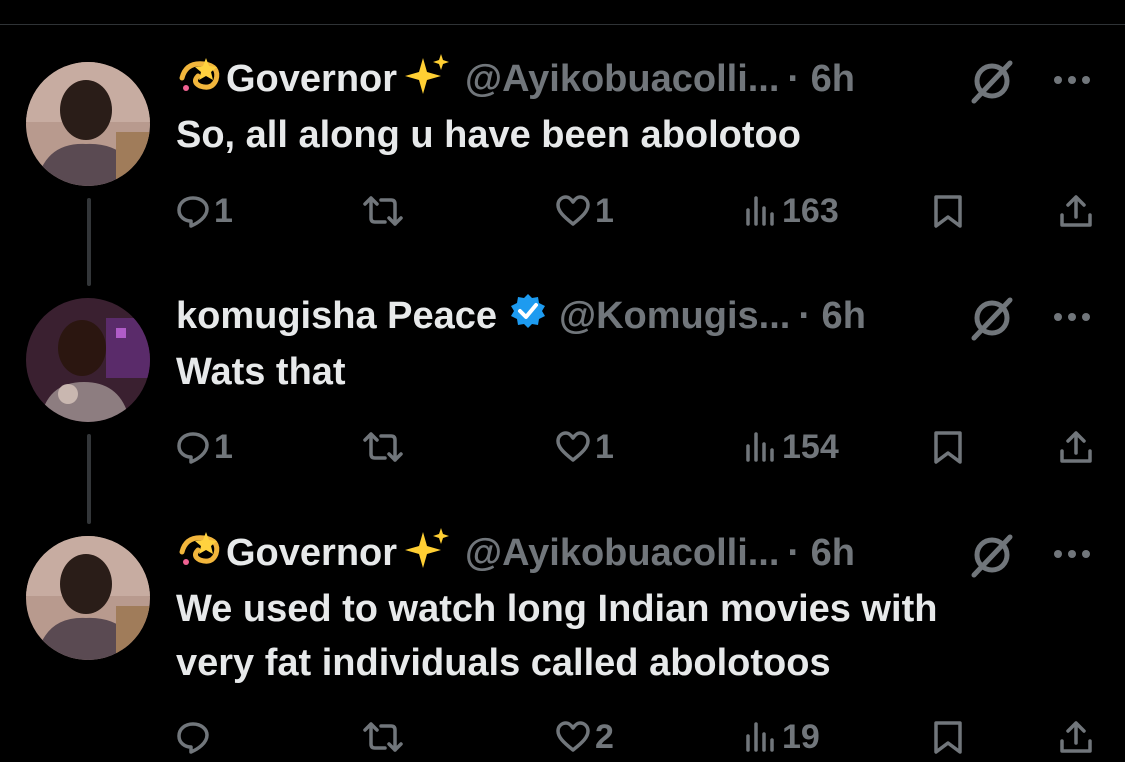 The height and width of the screenshot is (762, 1125). I want to click on tweet-text: So, all along u have been abolotoo, so click(488, 135).